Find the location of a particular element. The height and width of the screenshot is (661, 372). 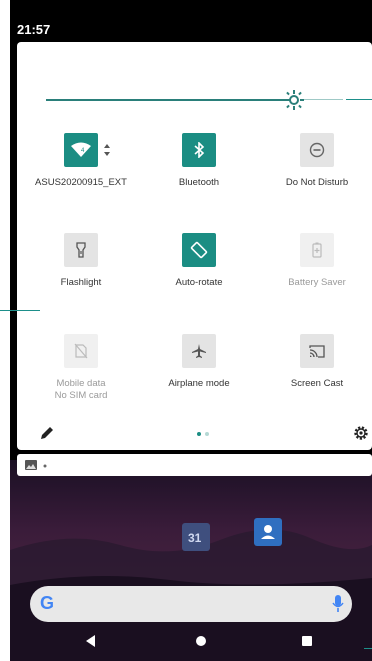

wifi-icon: 4 is located at coordinates (81, 149).